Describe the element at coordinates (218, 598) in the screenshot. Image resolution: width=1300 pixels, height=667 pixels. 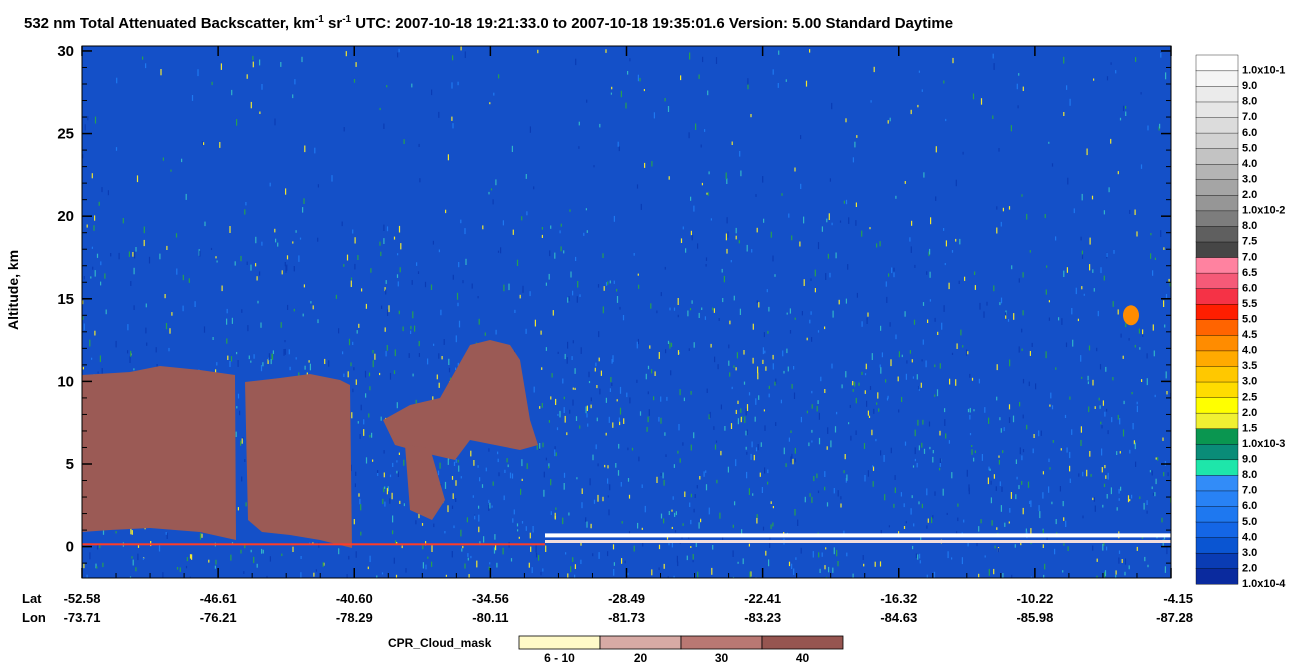
I see `lat-tick-label: -46.61` at that location.